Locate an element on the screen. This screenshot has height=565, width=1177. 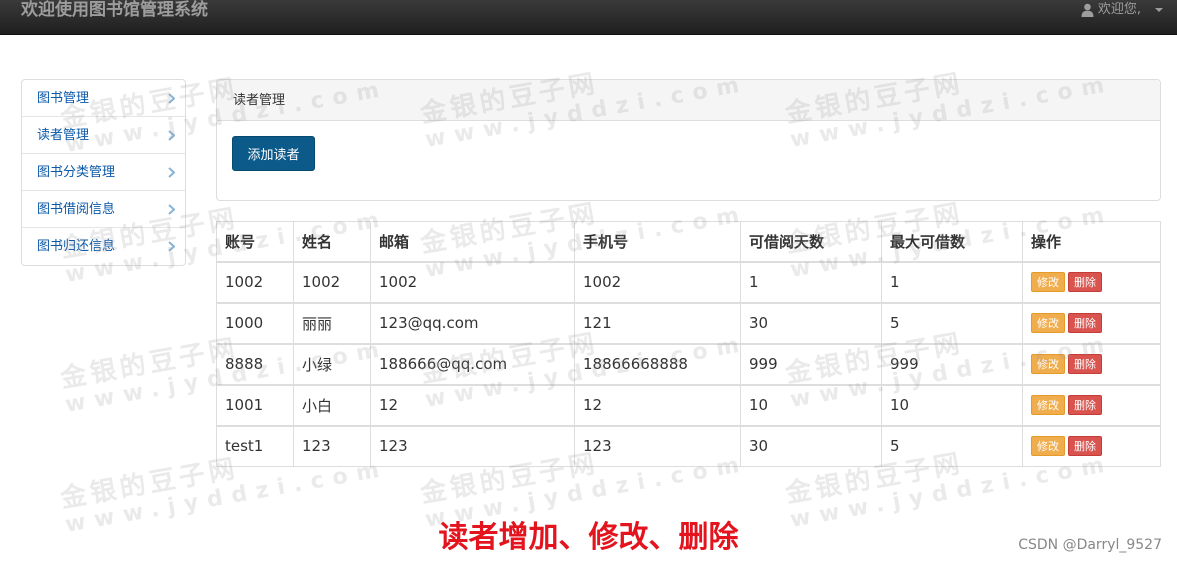
cell-borrow-days: 999 is located at coordinates (811, 364).